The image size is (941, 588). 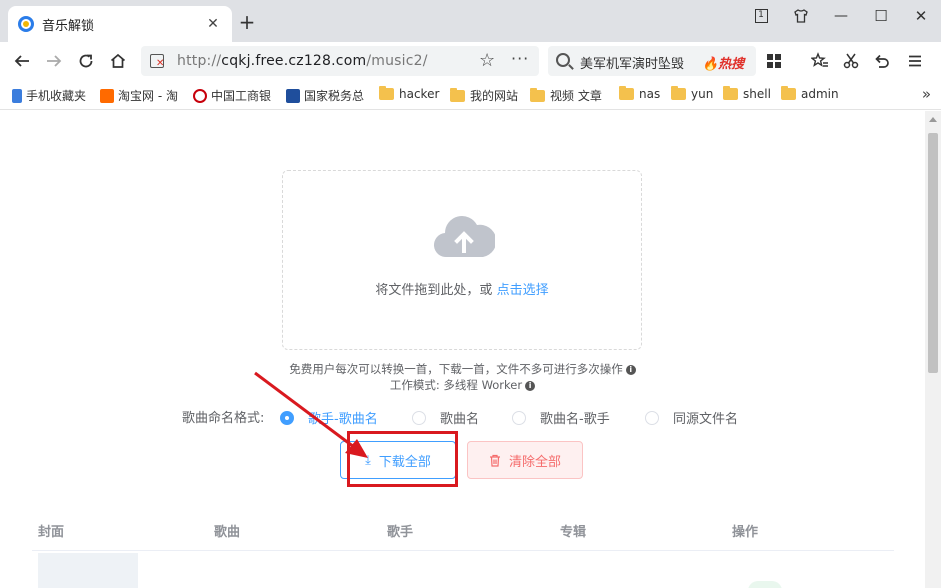 I want to click on bookmark-folder: yun, so click(x=692, y=93).